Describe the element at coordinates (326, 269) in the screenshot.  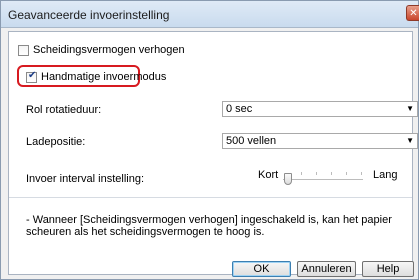
I see `cancel-button: Annuleren` at that location.